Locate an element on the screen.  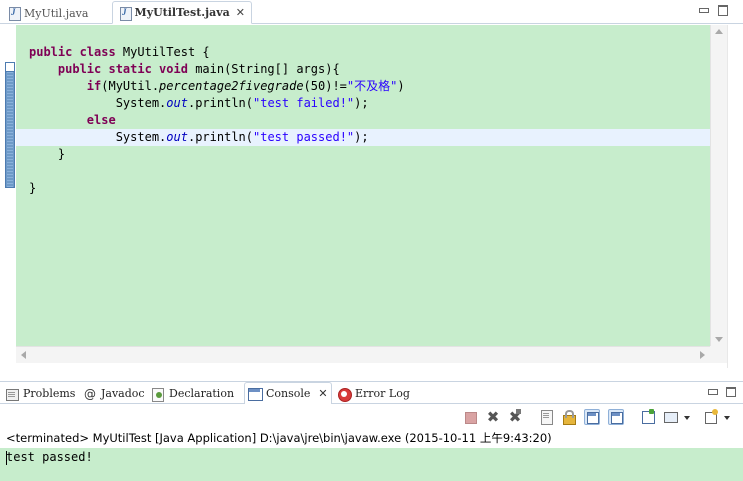
horizontal-scrollbar is located at coordinates (363, 354).